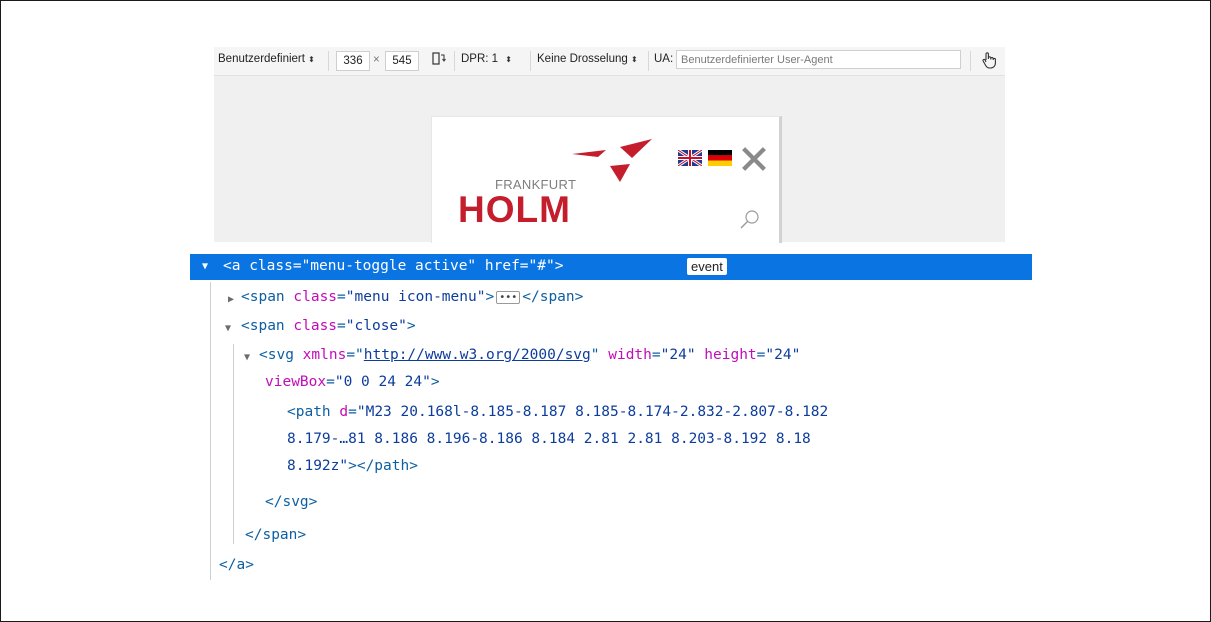 This screenshot has width=1211, height=622. I want to click on logo-title: HOLM, so click(514, 209).